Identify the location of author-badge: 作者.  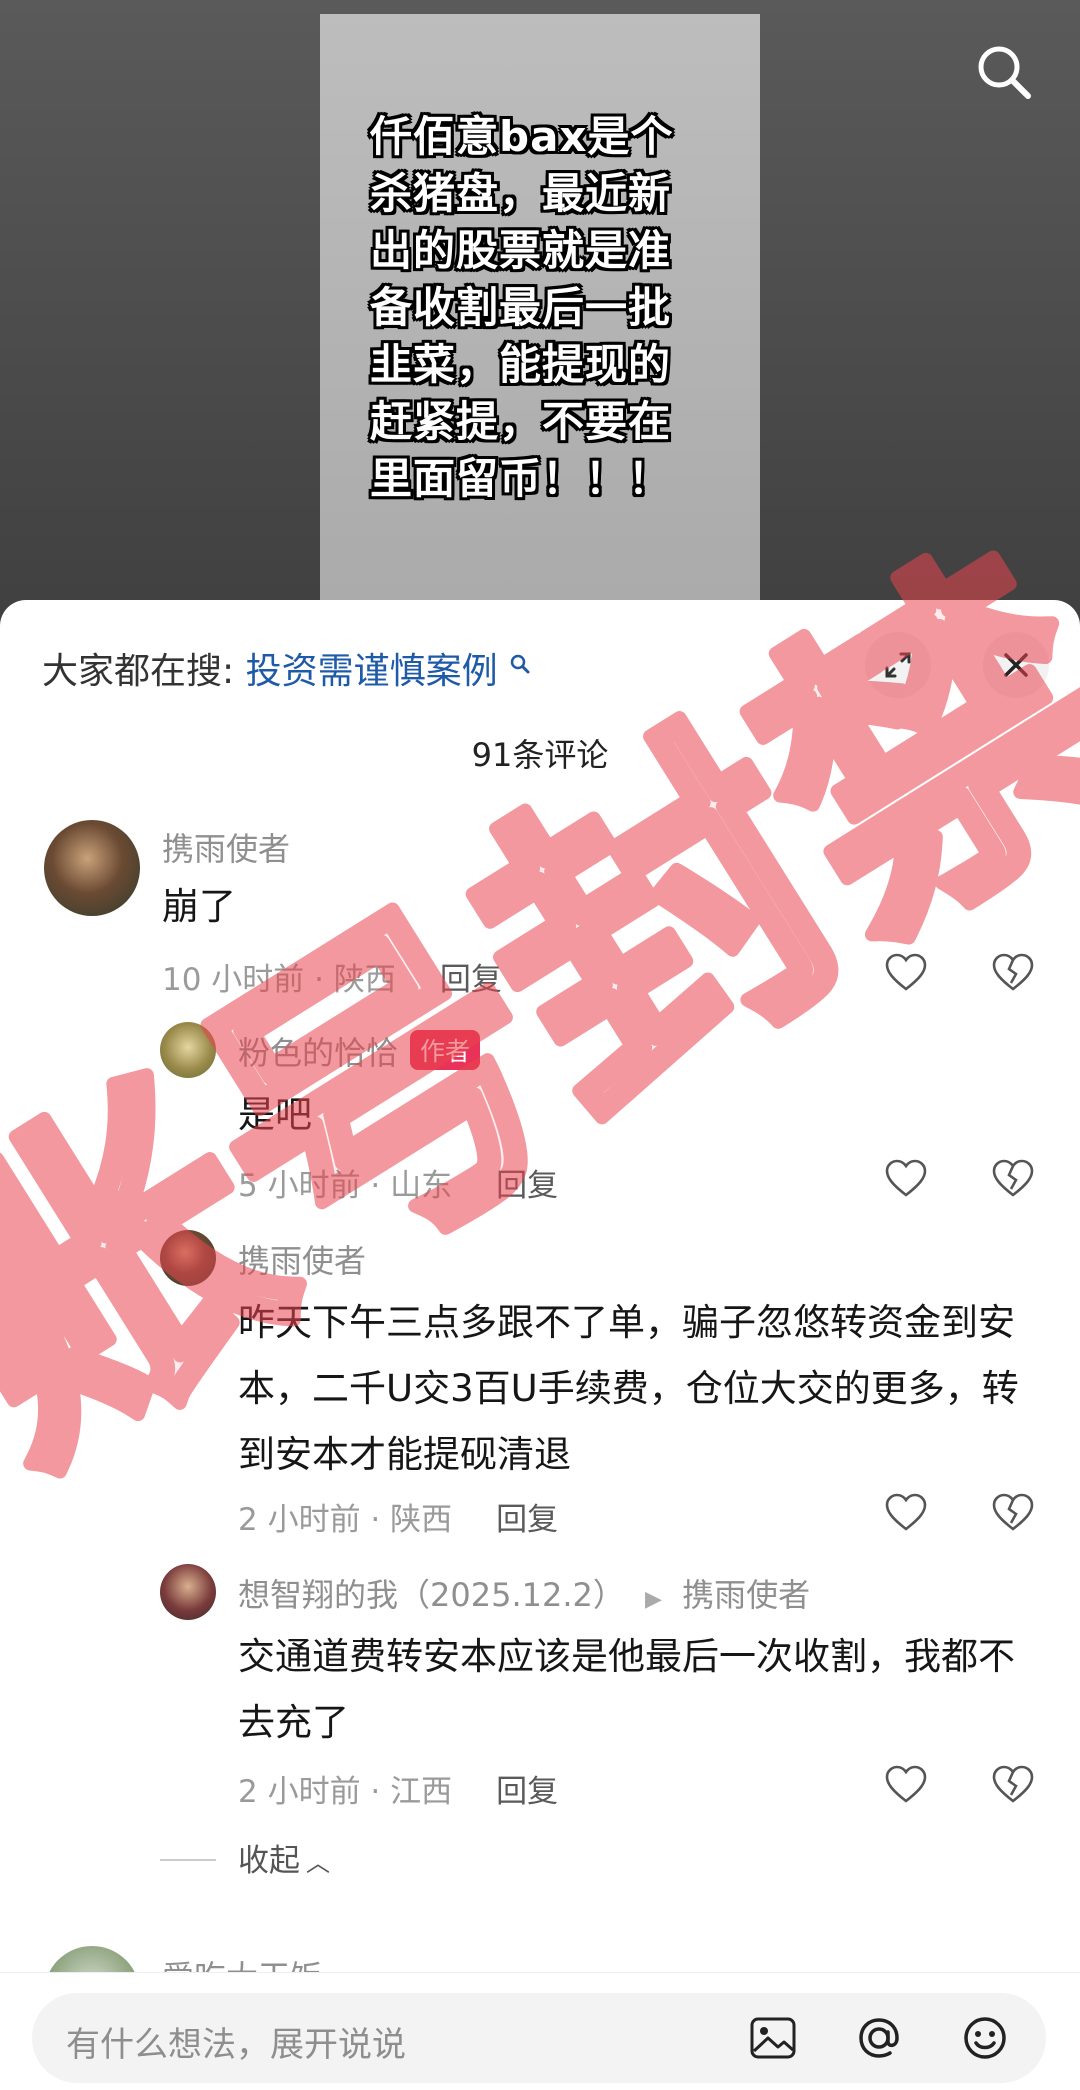
(445, 1050).